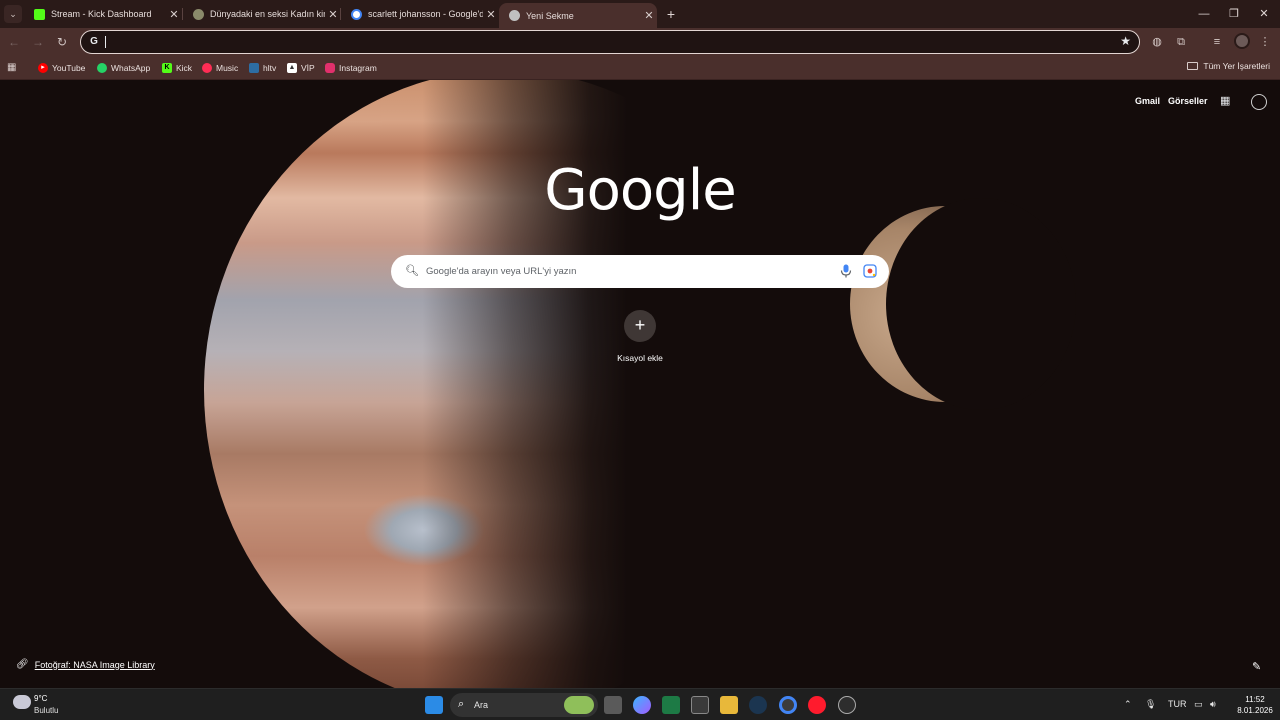 The height and width of the screenshot is (720, 1280). Describe the element at coordinates (847, 705) in the screenshot. I see `app-icon` at that location.